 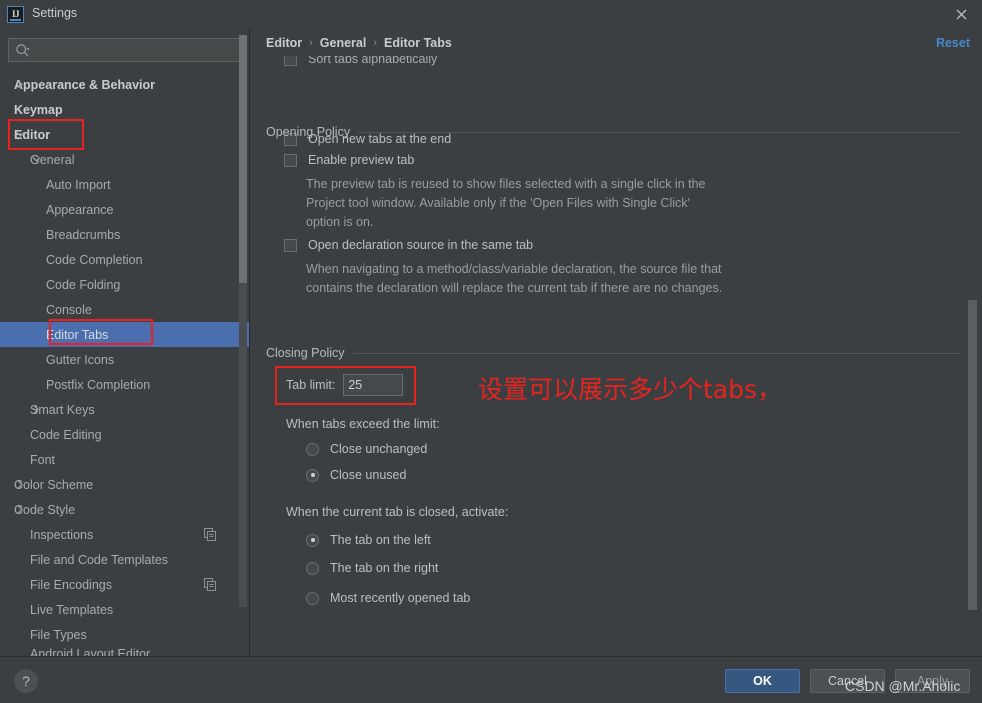 What do you see at coordinates (363, 424) in the screenshot?
I see `when-tabs-exceed-label: When tabs exceed the limit:` at bounding box center [363, 424].